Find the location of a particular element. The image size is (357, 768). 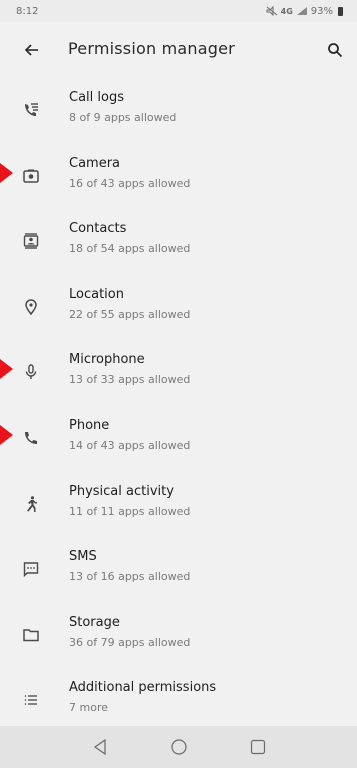

permission-label: Microphone is located at coordinates (107, 360).